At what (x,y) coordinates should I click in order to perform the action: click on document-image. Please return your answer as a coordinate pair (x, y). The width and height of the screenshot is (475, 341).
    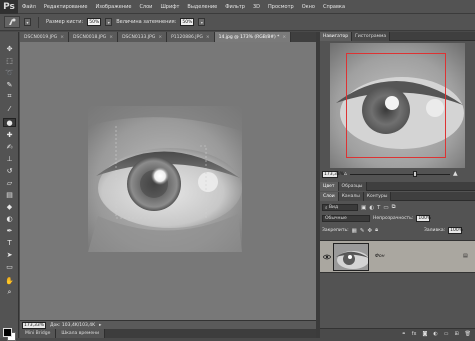
    Looking at the image, I should click on (165, 179).